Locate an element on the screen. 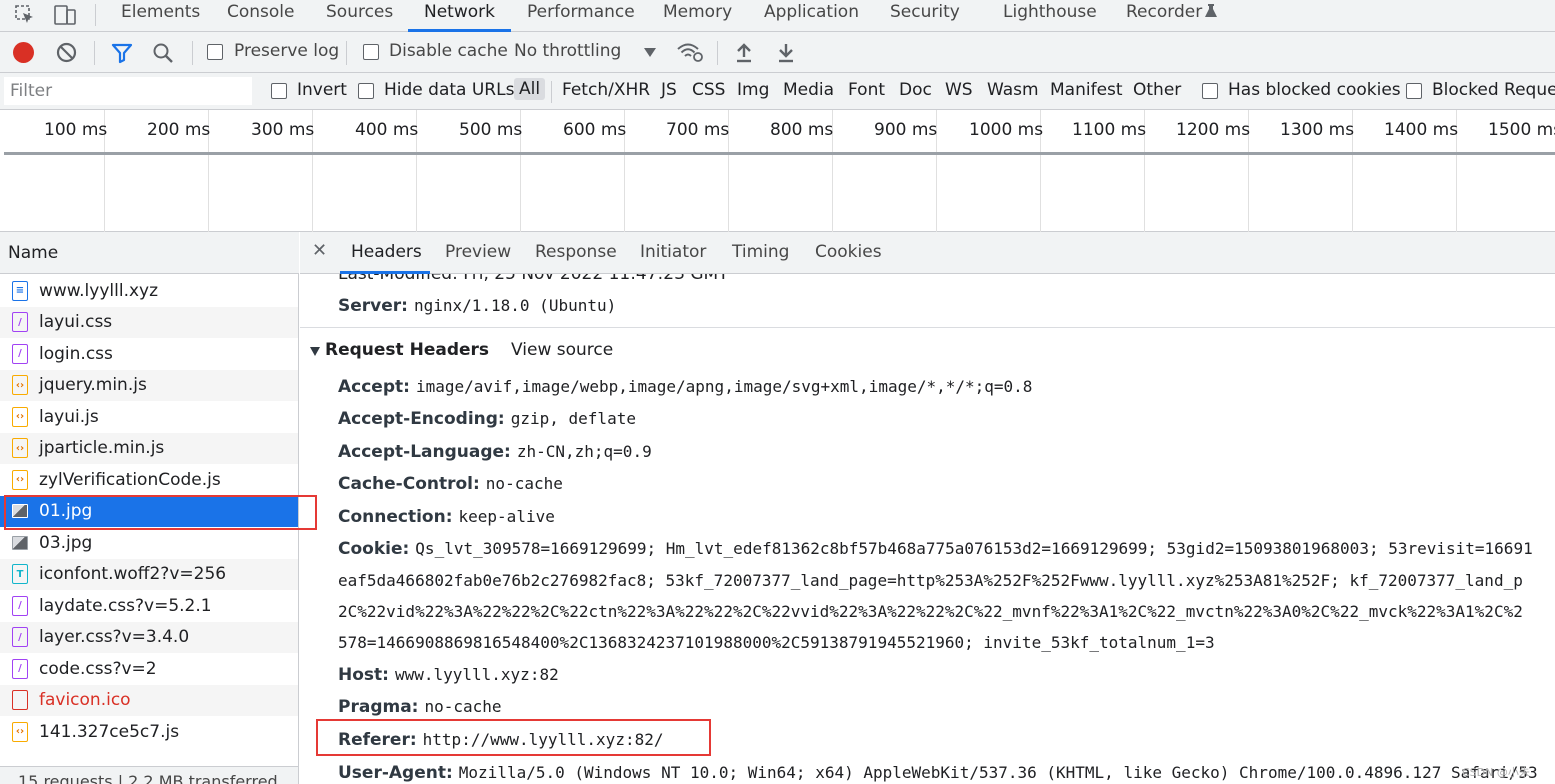 The height and width of the screenshot is (784, 1555). close-icon: ✕ is located at coordinates (319, 250).